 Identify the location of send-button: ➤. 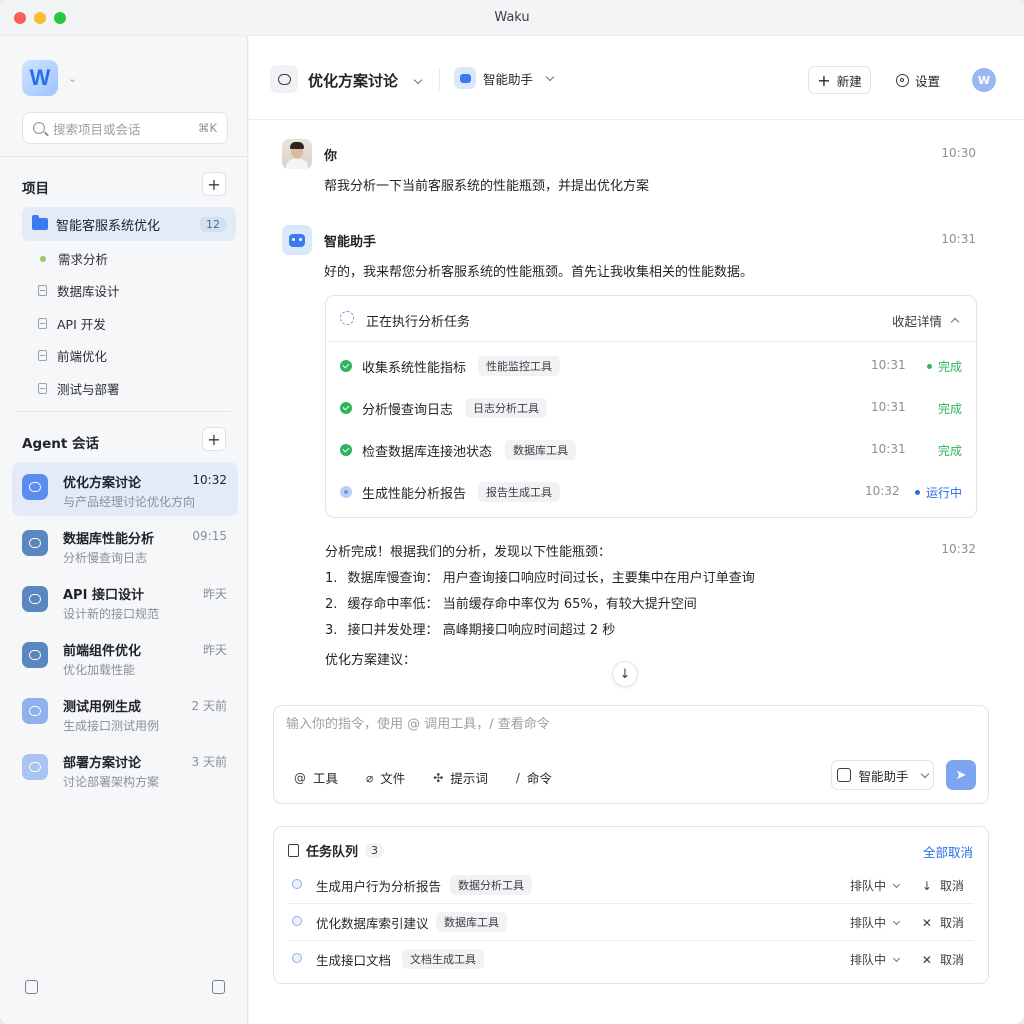
(961, 775).